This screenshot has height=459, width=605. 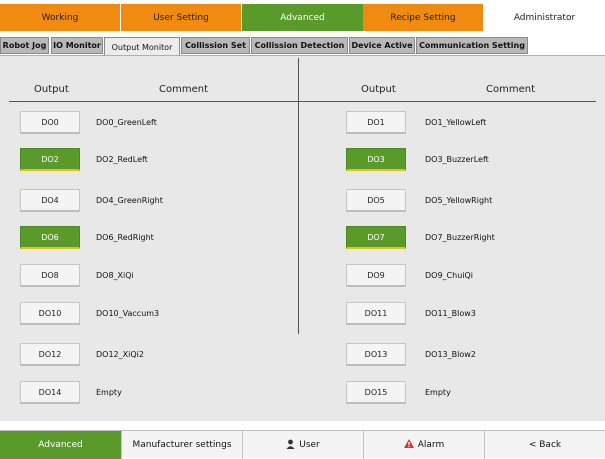 I want to click on header-output-left: Output, so click(x=51, y=89).